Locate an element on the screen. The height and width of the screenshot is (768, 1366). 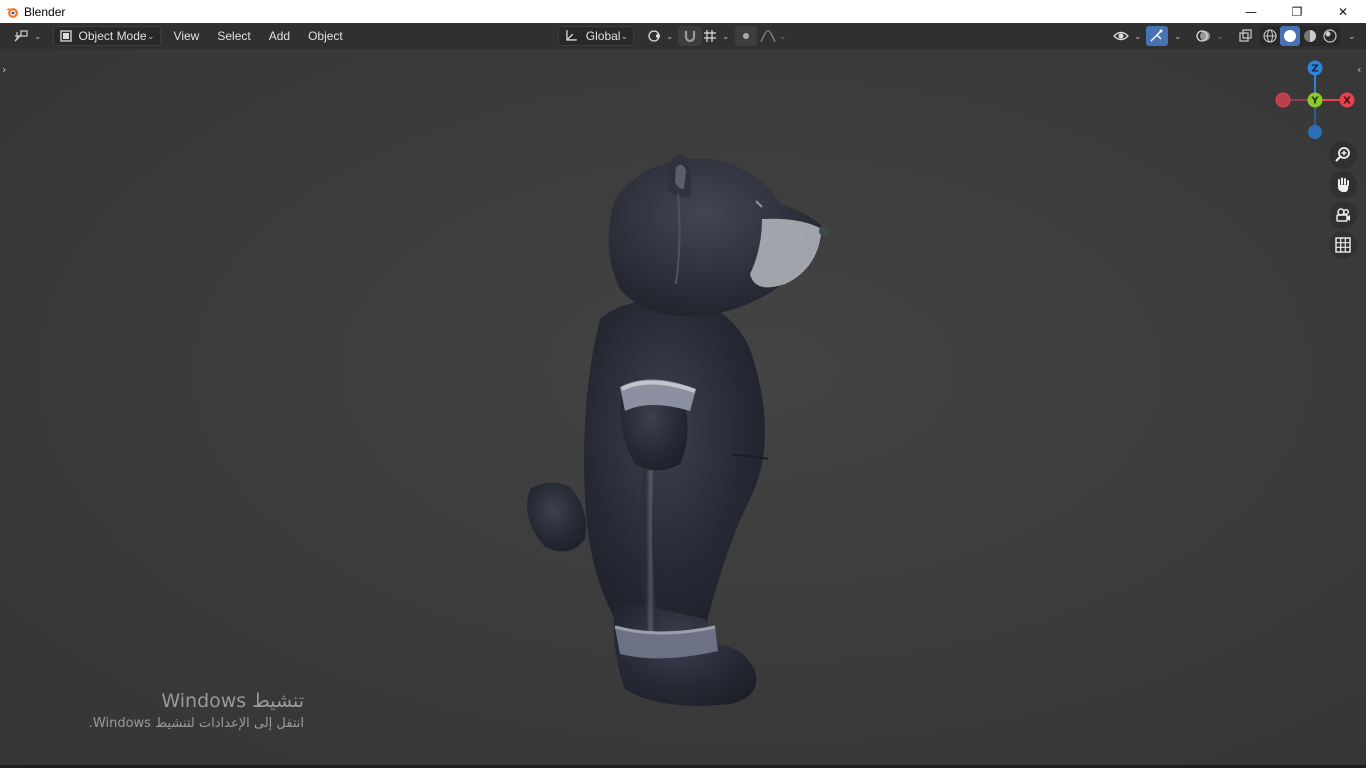
menu-object: Object is located at coordinates (325, 36).